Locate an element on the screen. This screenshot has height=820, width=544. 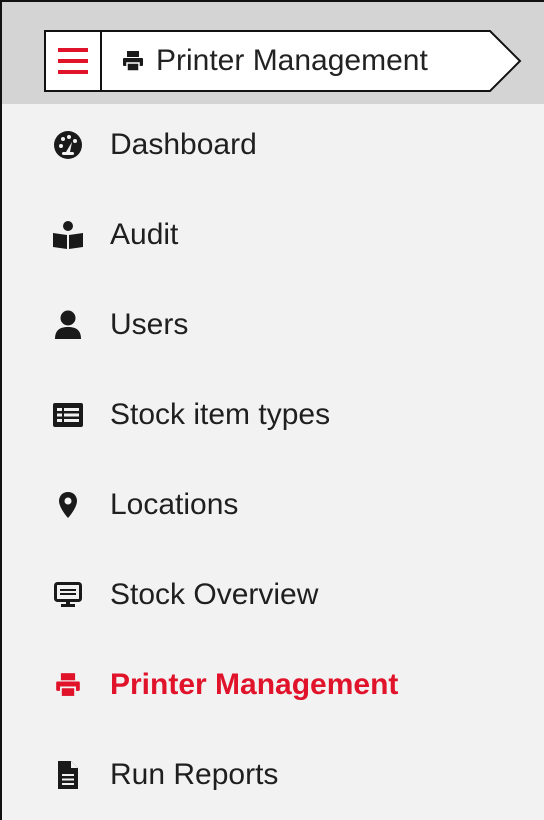
sidebar-item-label: Users is located at coordinates (149, 324).